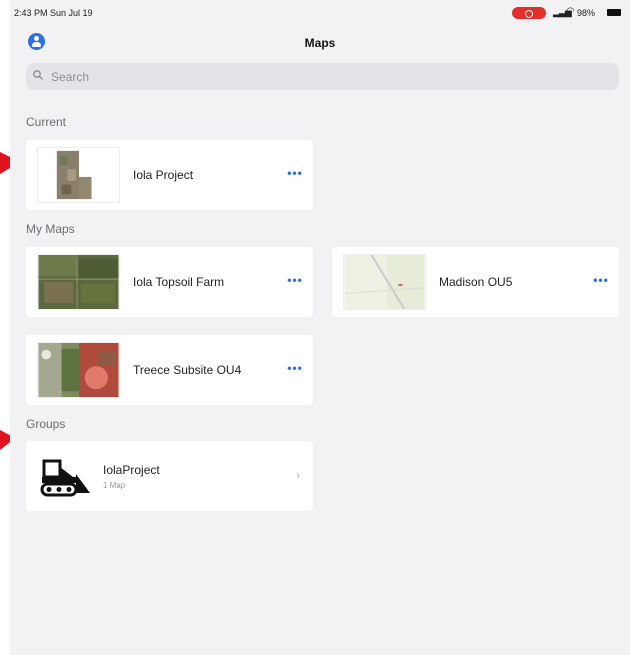 The image size is (630, 655). What do you see at coordinates (187, 370) in the screenshot?
I see `map-name: Treece Subsite OU4` at bounding box center [187, 370].